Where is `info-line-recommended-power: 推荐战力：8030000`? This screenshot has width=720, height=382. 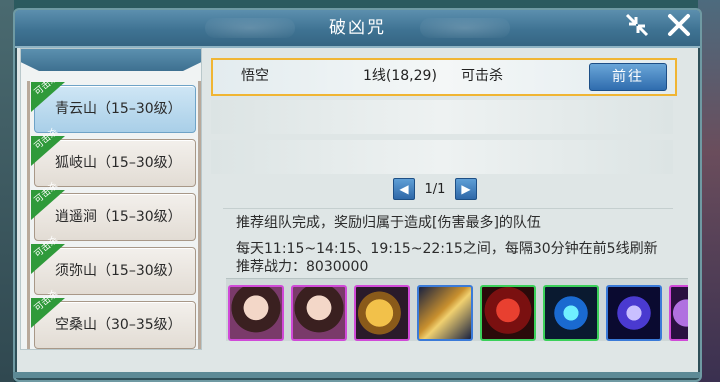 info-line-recommended-power: 推荐战力：8030000 is located at coordinates (302, 267).